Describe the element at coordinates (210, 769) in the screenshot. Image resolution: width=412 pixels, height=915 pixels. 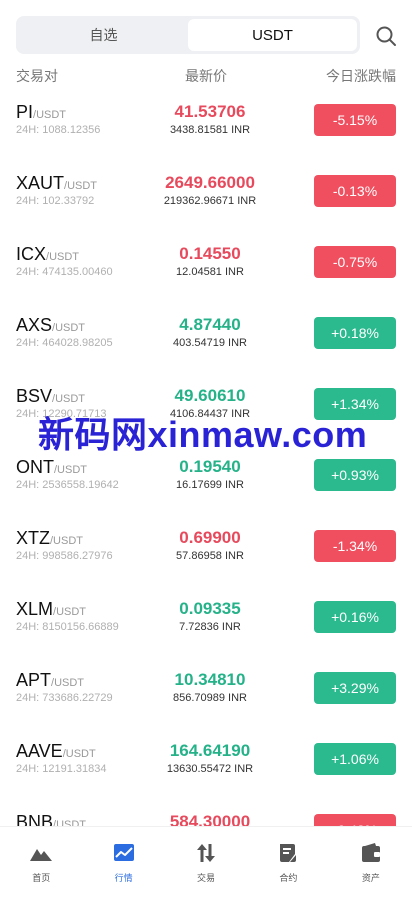
I see `fiat-price: 13630.55472 INR` at that location.